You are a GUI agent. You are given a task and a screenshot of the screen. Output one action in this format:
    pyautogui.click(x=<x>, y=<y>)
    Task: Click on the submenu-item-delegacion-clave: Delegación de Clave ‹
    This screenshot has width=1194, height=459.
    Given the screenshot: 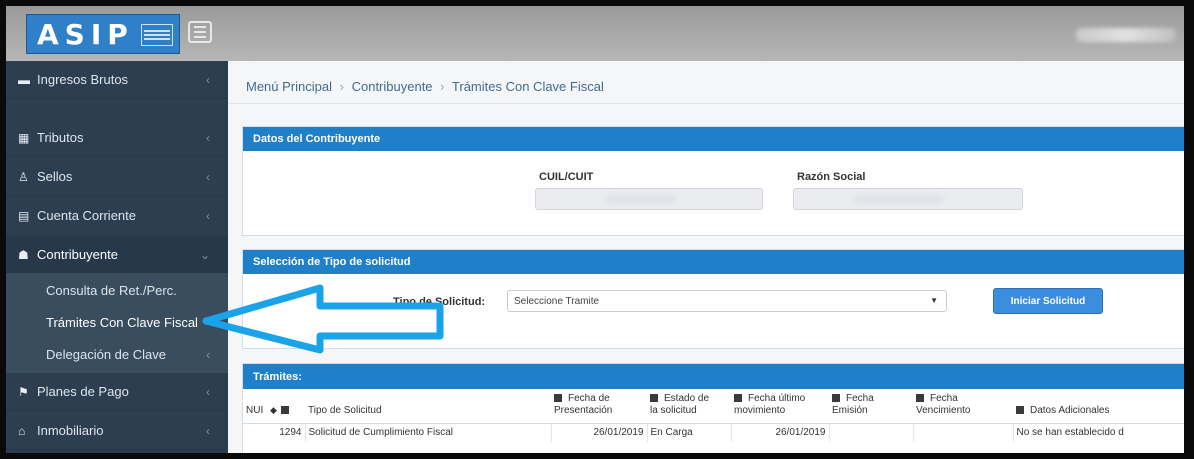 What is the action you would take?
    pyautogui.click(x=136, y=354)
    